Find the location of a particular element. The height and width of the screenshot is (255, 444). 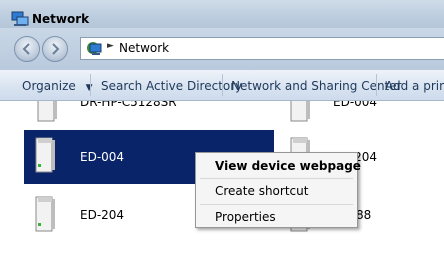

forward-arrow-icon is located at coordinates (56, 49).